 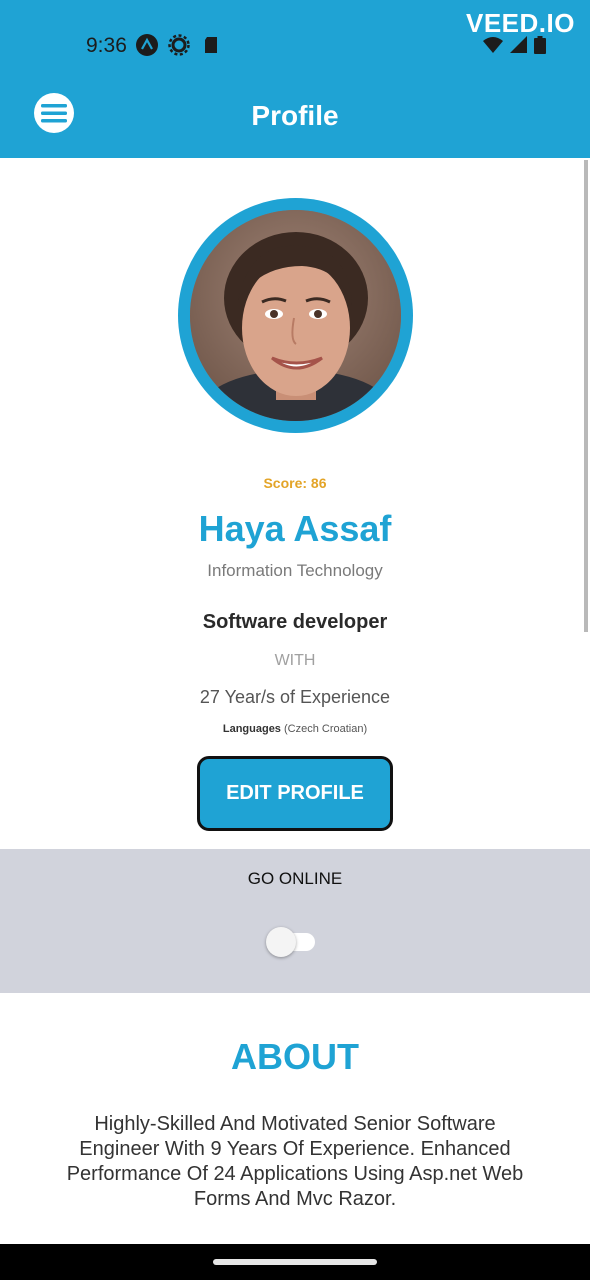 I want to click on go-online-toggle, so click(x=281, y=942).